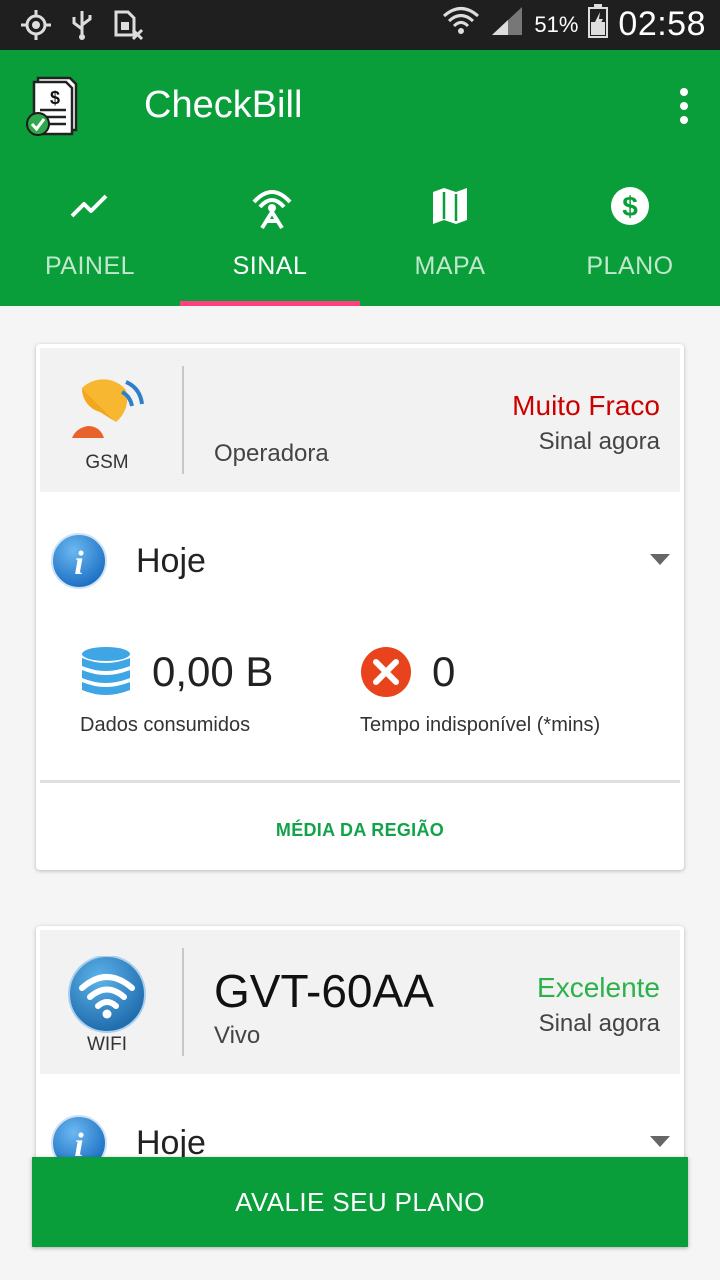 This screenshot has height=1280, width=720. What do you see at coordinates (510, 696) in the screenshot?
I see `downtime-stat: 0 Tempo indisponível (*mins)` at bounding box center [510, 696].